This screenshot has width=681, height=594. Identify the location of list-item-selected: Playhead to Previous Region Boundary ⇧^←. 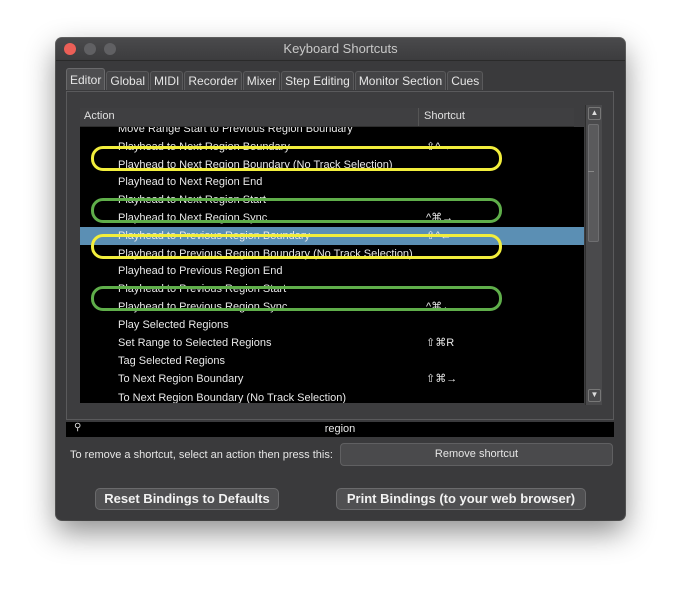
(332, 236).